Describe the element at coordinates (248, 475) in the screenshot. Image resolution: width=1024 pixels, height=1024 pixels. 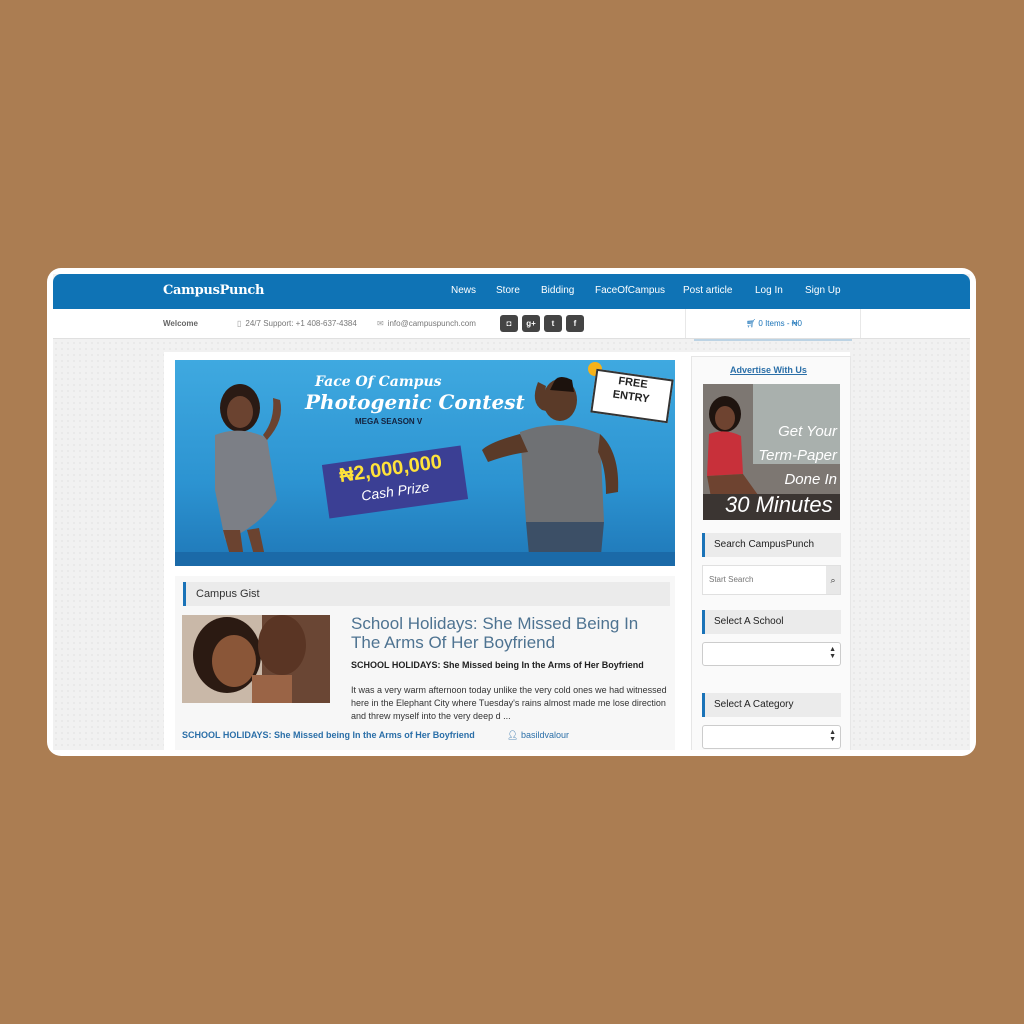
I see `banner-woman-image` at that location.